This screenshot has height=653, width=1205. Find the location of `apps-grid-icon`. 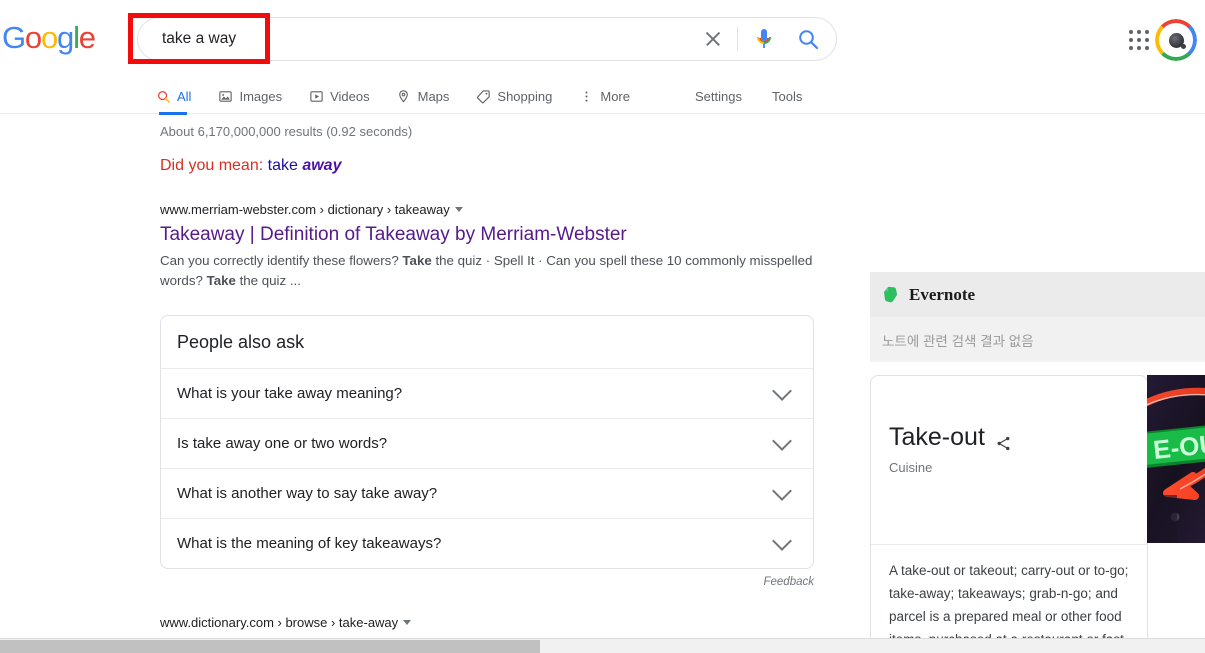

apps-grid-icon is located at coordinates (1139, 40).